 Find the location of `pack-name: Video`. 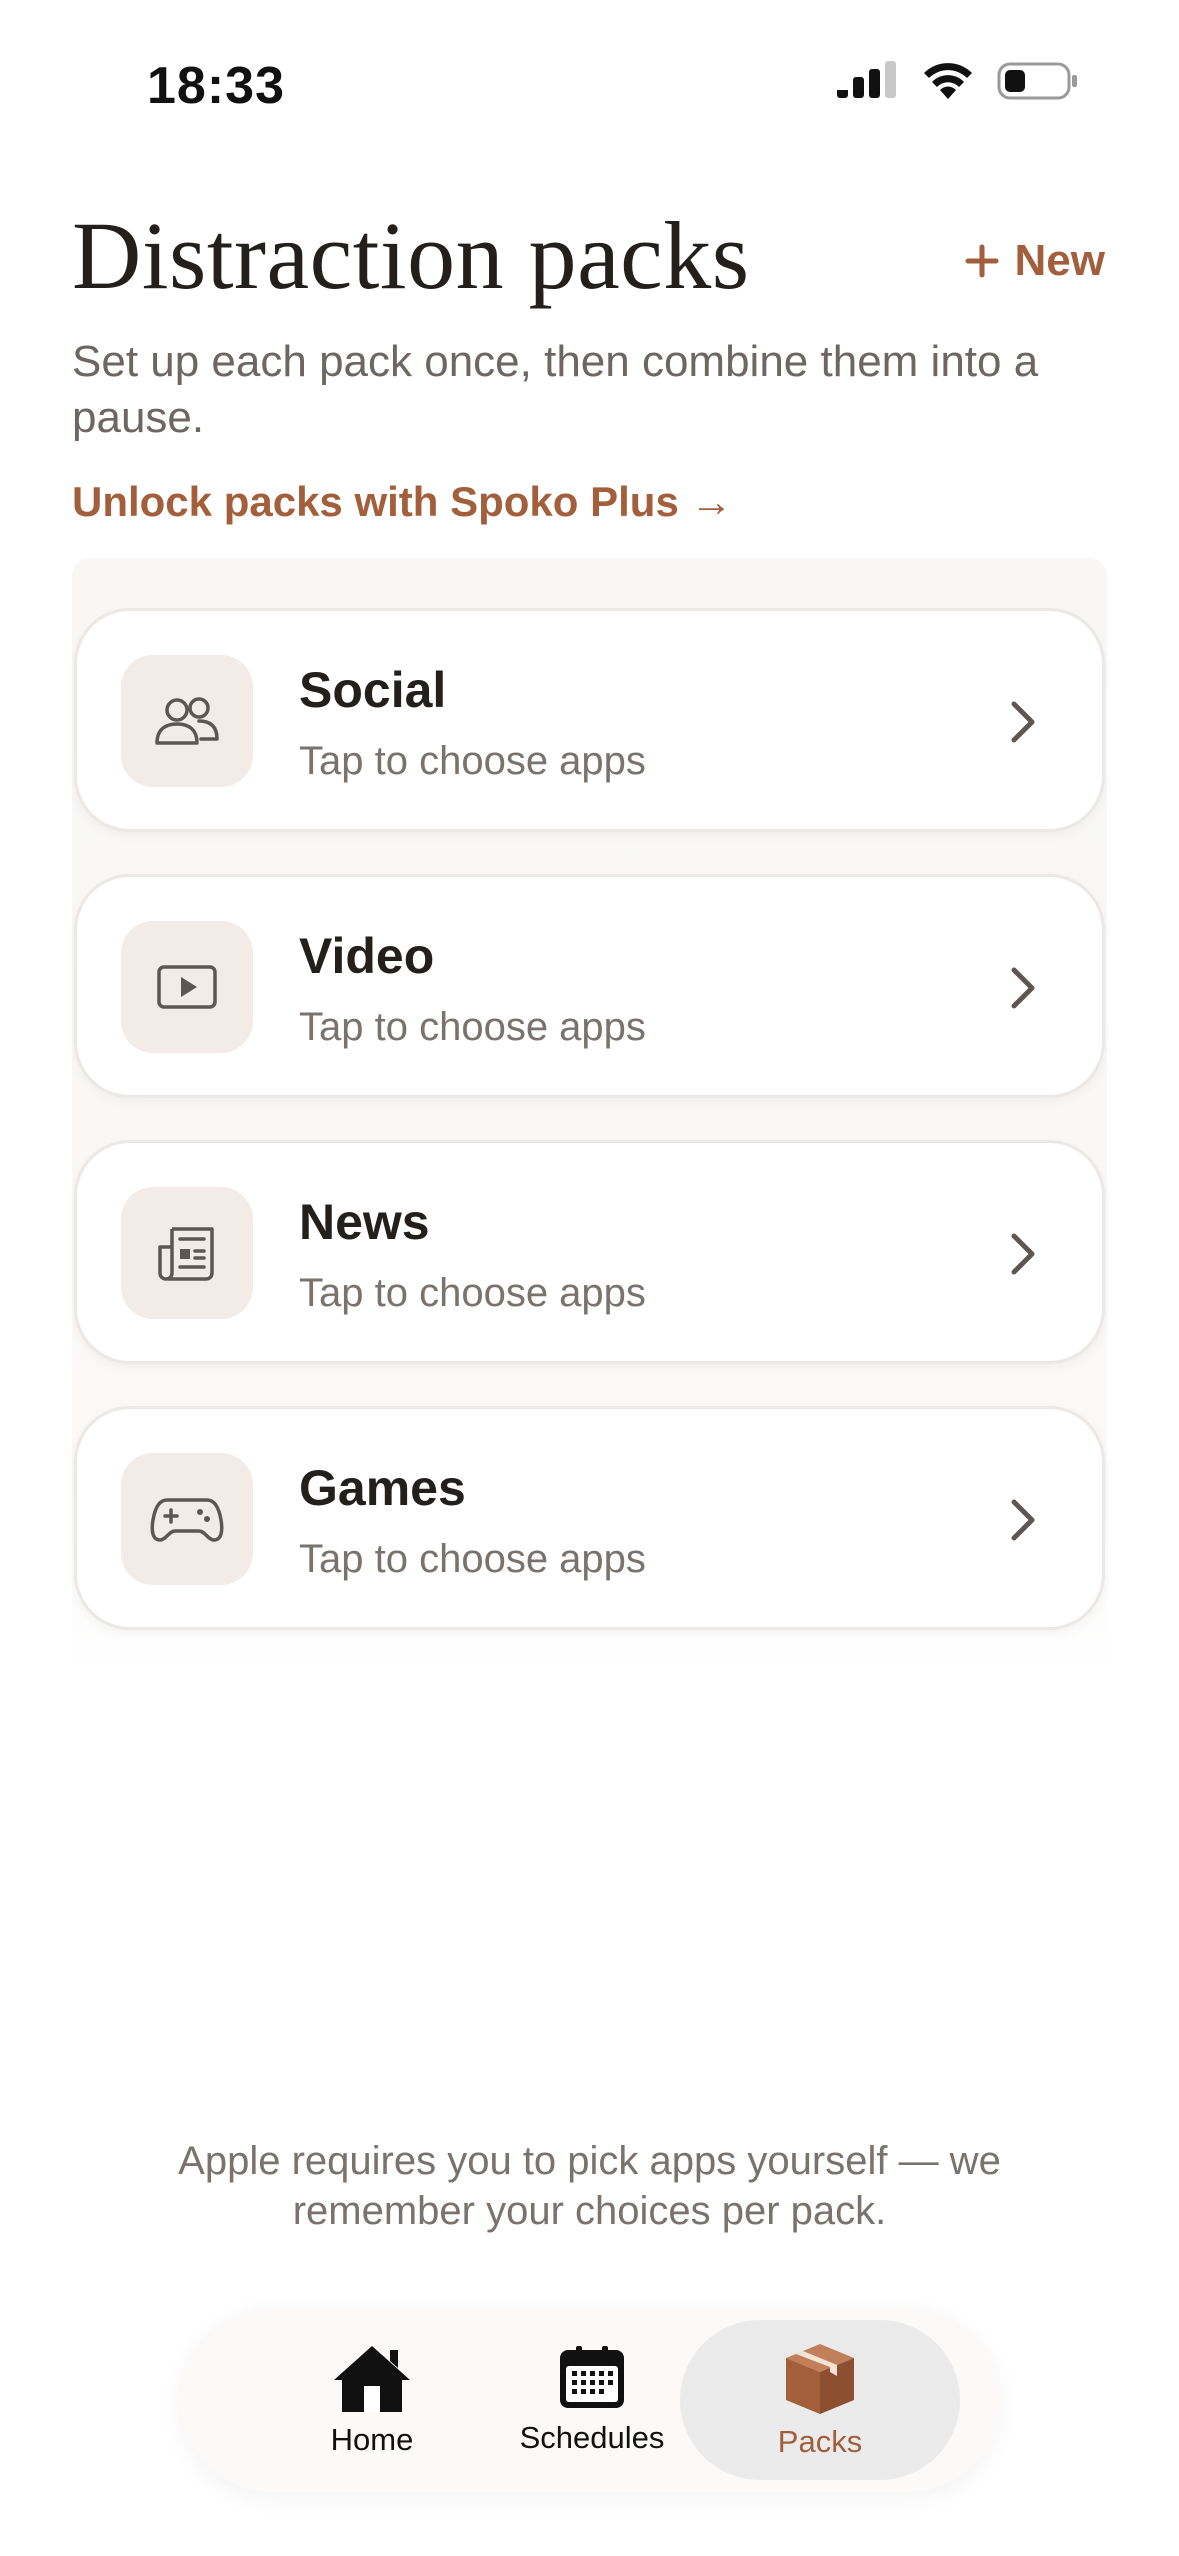

pack-name: Video is located at coordinates (367, 956).